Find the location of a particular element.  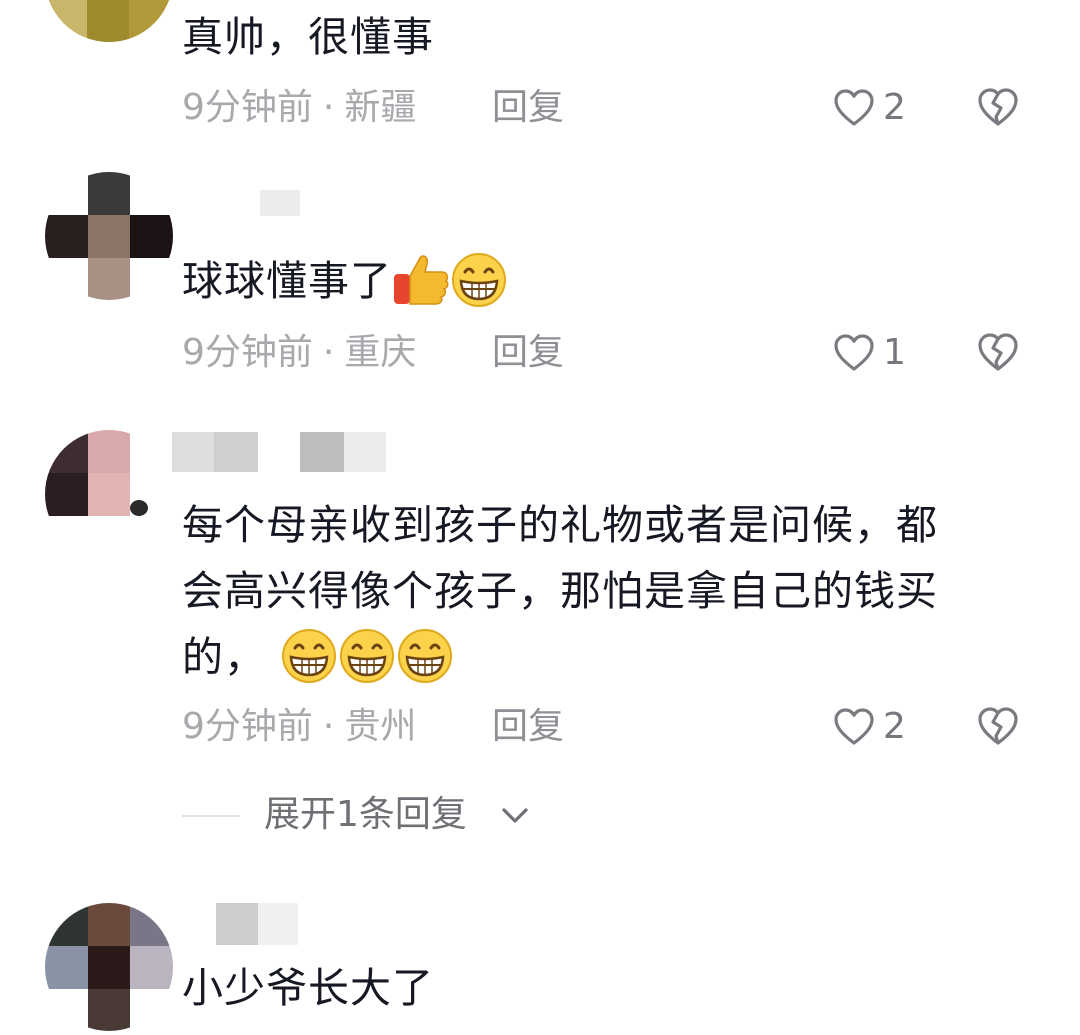

comment-text: 球球懂事了 is located at coordinates (612, 281).